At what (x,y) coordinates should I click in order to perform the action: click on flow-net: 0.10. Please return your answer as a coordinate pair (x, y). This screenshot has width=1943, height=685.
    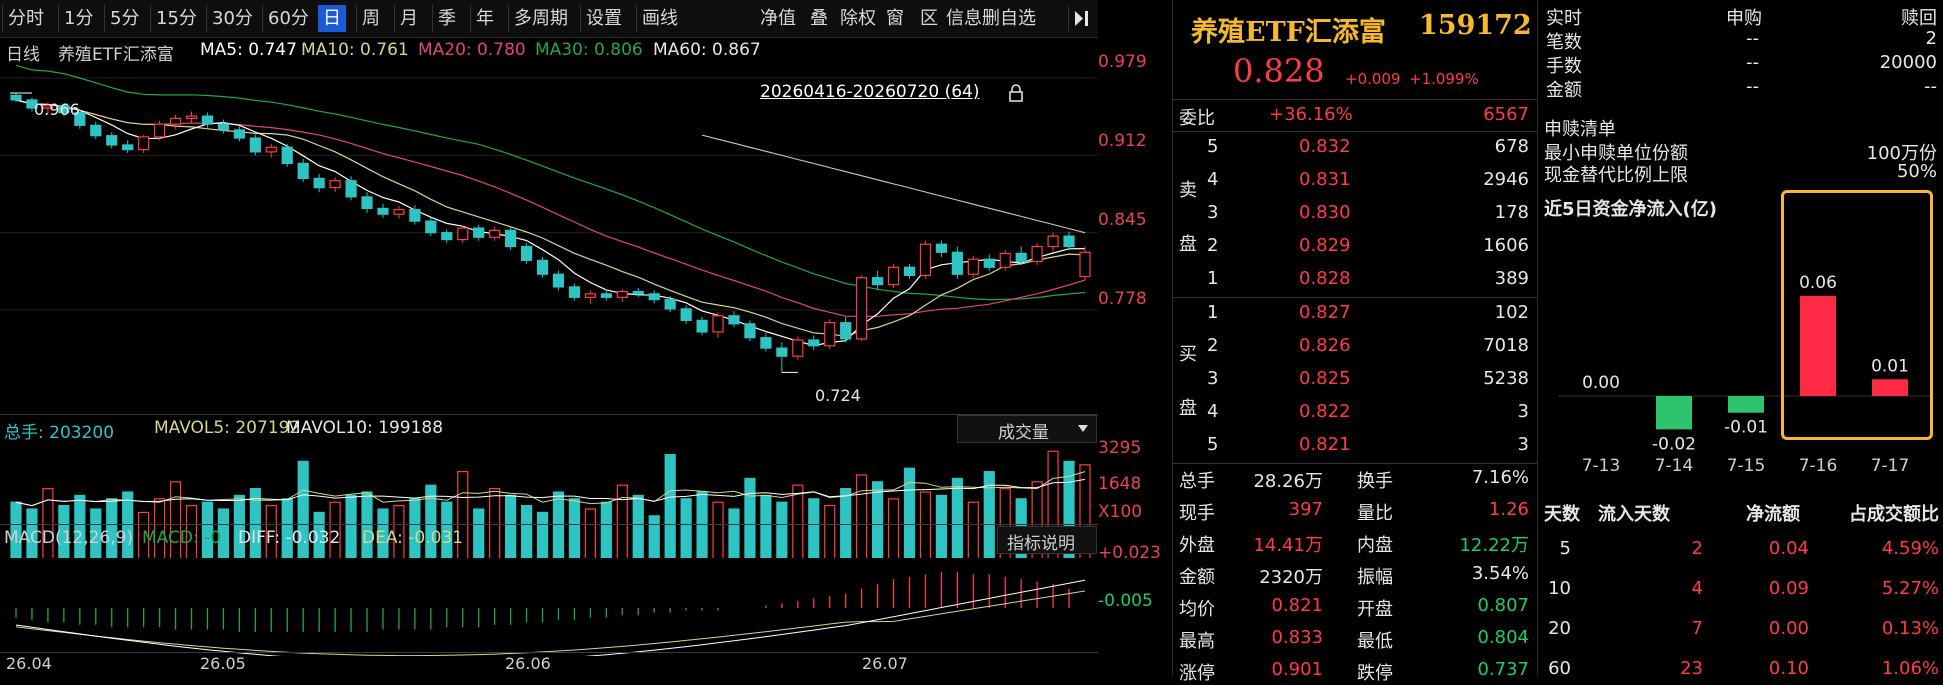
    Looking at the image, I should click on (1788, 668).